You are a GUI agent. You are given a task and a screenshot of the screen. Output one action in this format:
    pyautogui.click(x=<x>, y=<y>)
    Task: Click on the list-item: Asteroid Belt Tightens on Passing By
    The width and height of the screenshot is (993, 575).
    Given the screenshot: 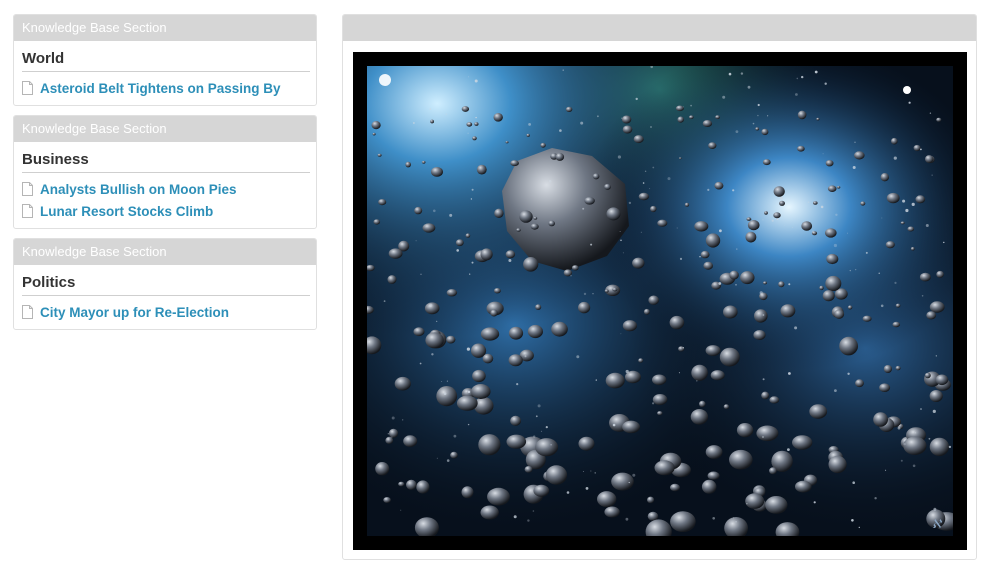 What is the action you would take?
    pyautogui.click(x=166, y=88)
    